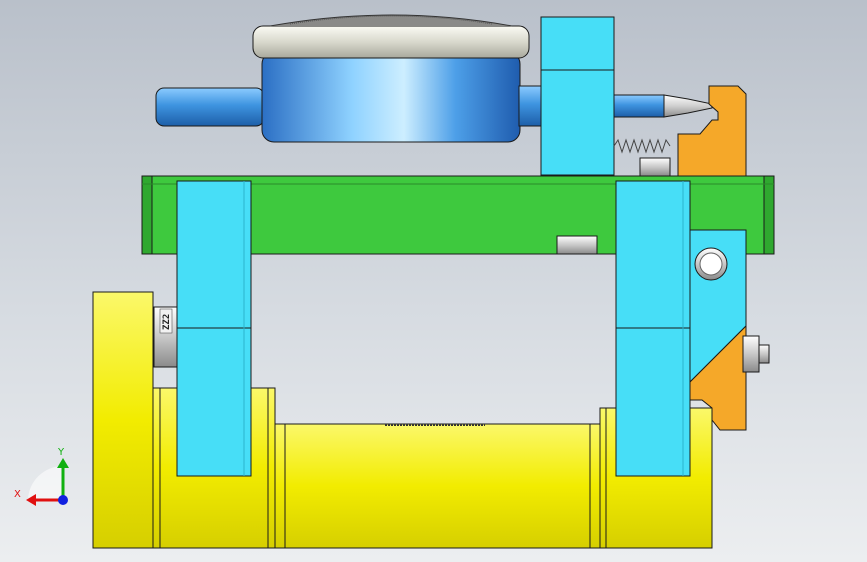 The image size is (867, 562). Describe the element at coordinates (577, 96) in the screenshot. I see `gauge-holder-block` at that location.